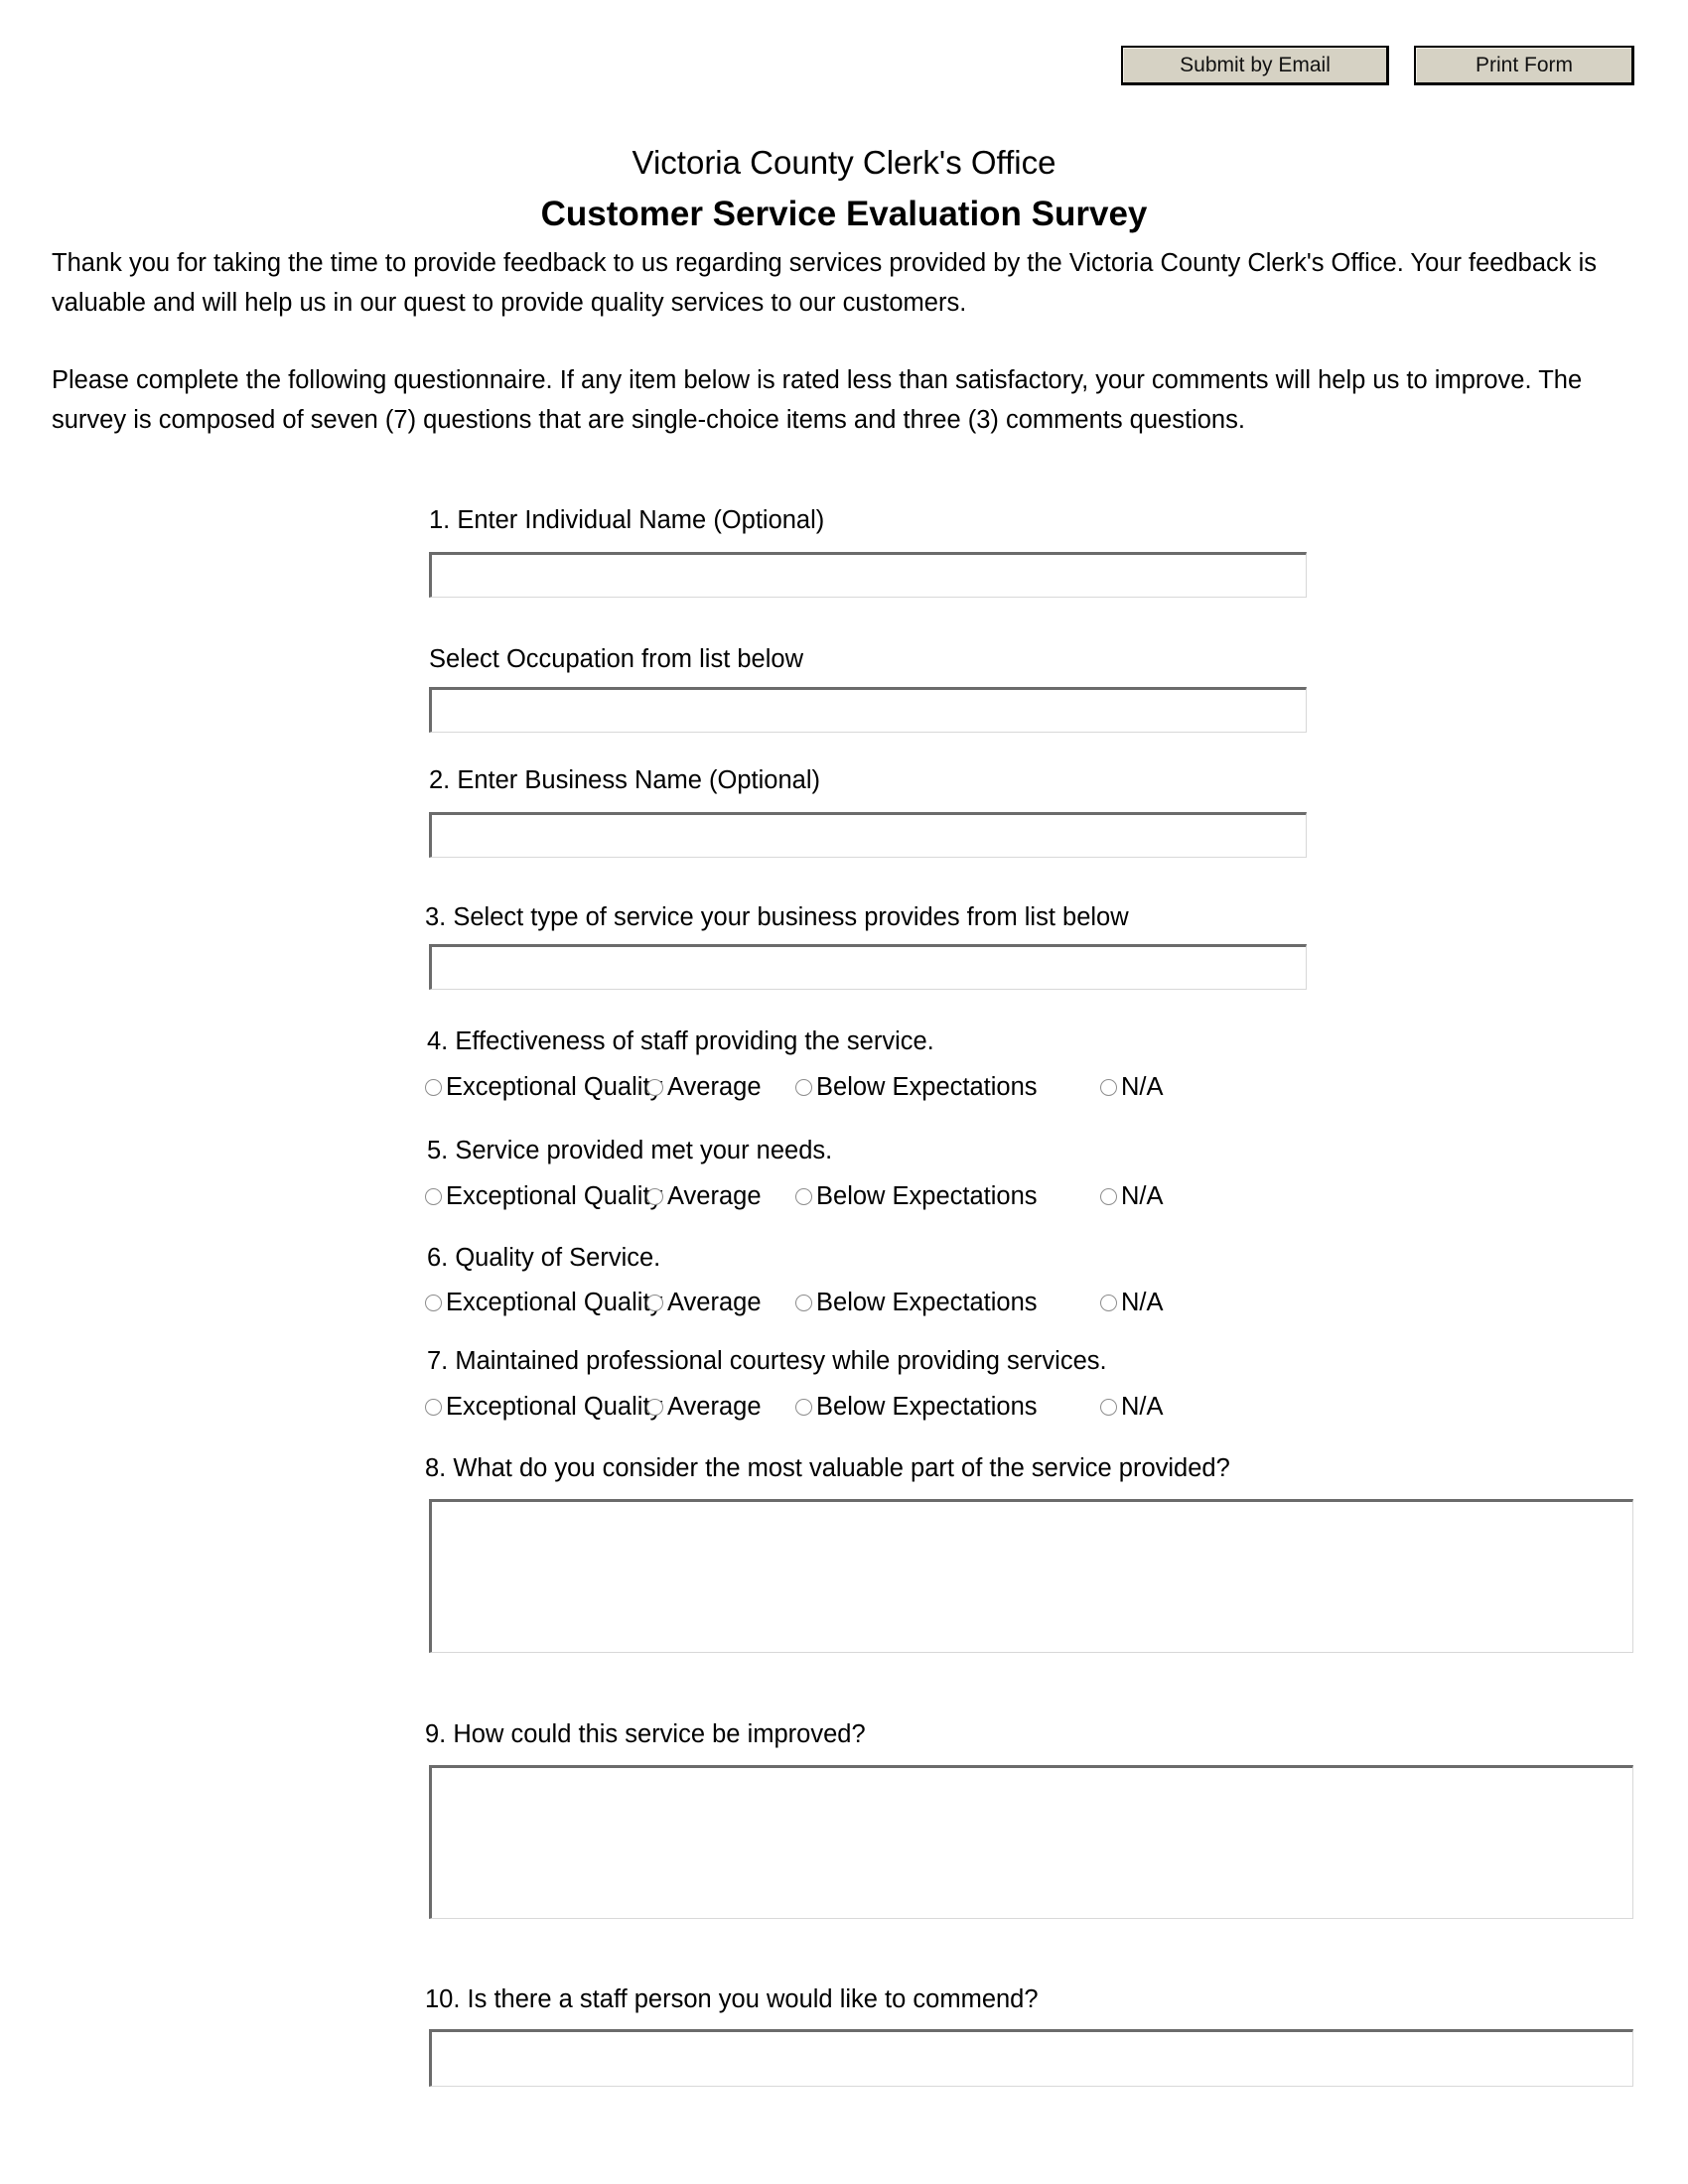 This screenshot has width=1688, height=2184. I want to click on q6-option-3-label: N/A, so click(1142, 1302).